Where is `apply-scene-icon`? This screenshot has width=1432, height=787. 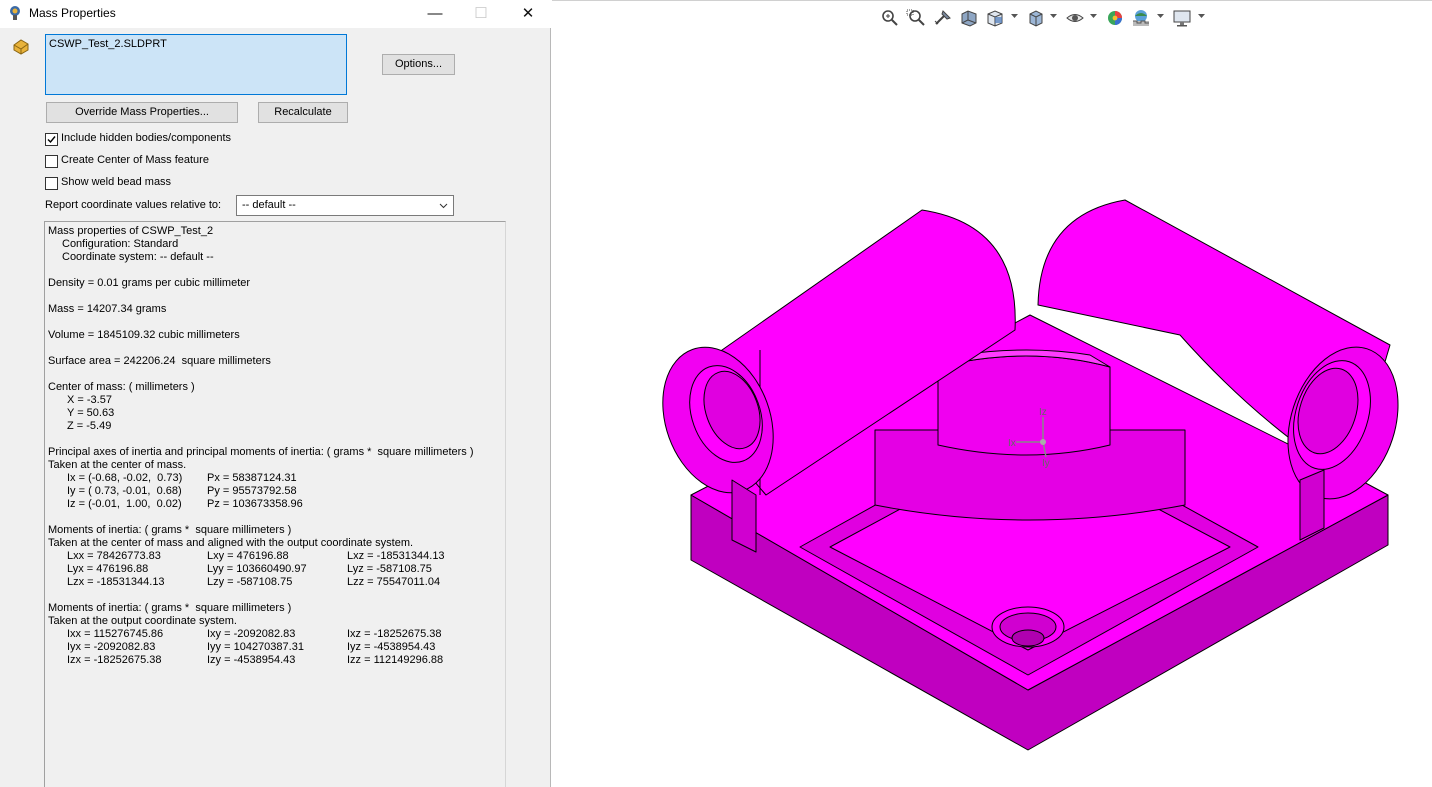 apply-scene-icon is located at coordinates (1141, 18).